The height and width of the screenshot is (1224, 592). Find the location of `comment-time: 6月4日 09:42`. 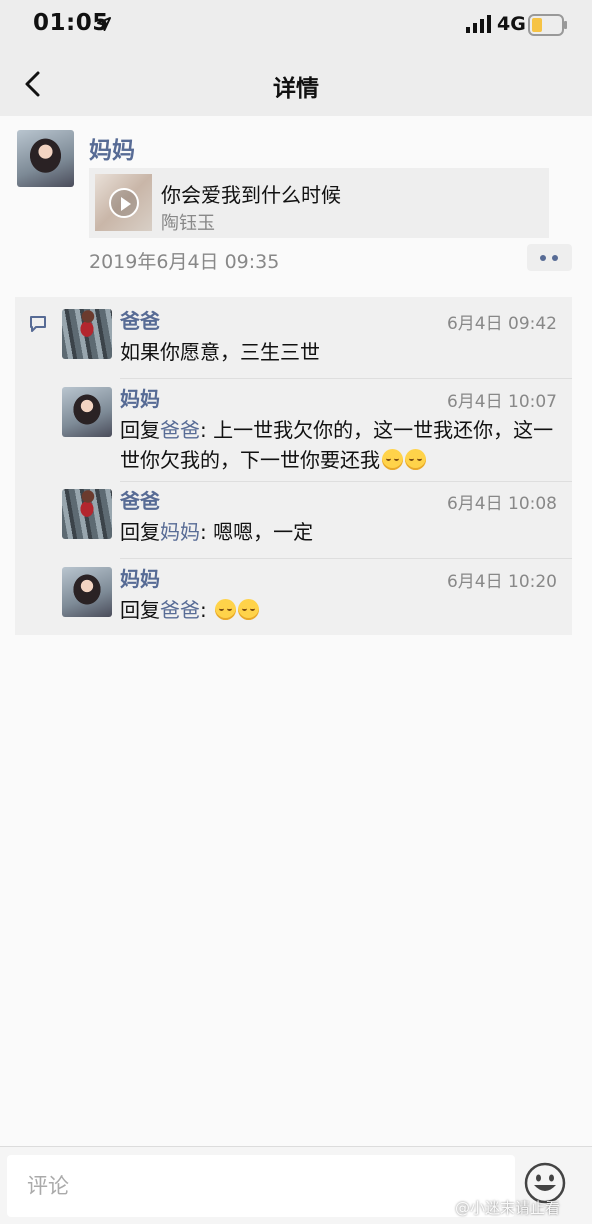

comment-time: 6月4日 09:42 is located at coordinates (501, 324).